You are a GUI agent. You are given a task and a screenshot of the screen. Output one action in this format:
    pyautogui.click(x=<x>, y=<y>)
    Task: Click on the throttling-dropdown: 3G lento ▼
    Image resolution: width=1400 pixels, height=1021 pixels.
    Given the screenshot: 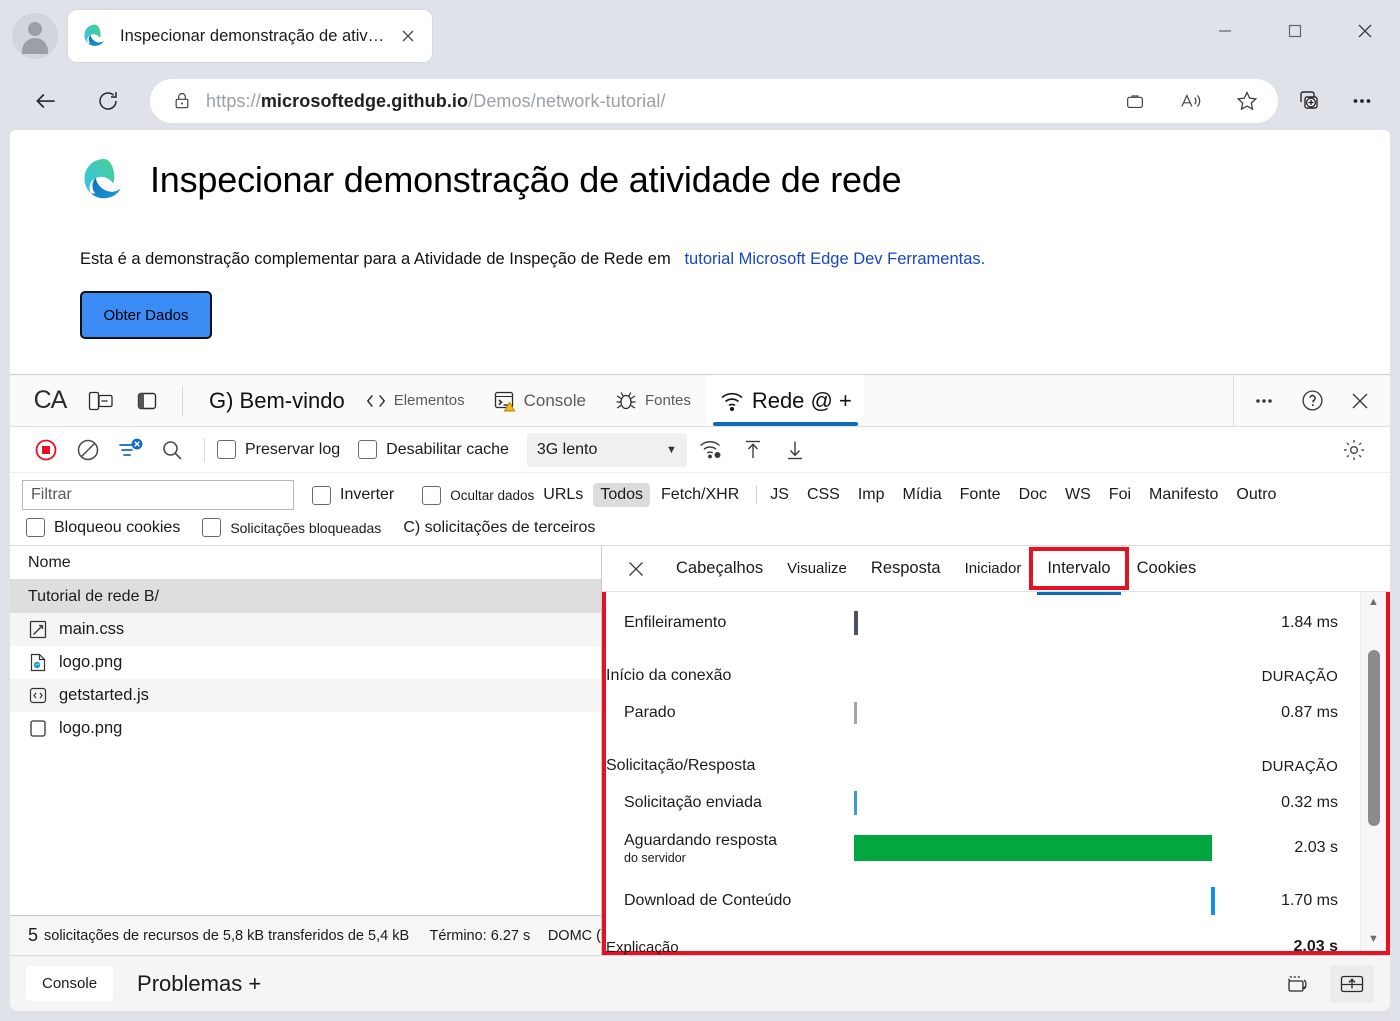 What is the action you would take?
    pyautogui.click(x=606, y=449)
    